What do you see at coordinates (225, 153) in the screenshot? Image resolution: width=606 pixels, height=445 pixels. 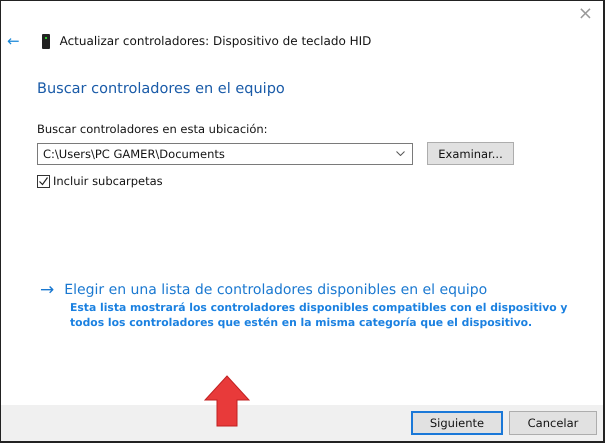 I see `path-combo-box: C:\Users\PC GAMER\Documents` at bounding box center [225, 153].